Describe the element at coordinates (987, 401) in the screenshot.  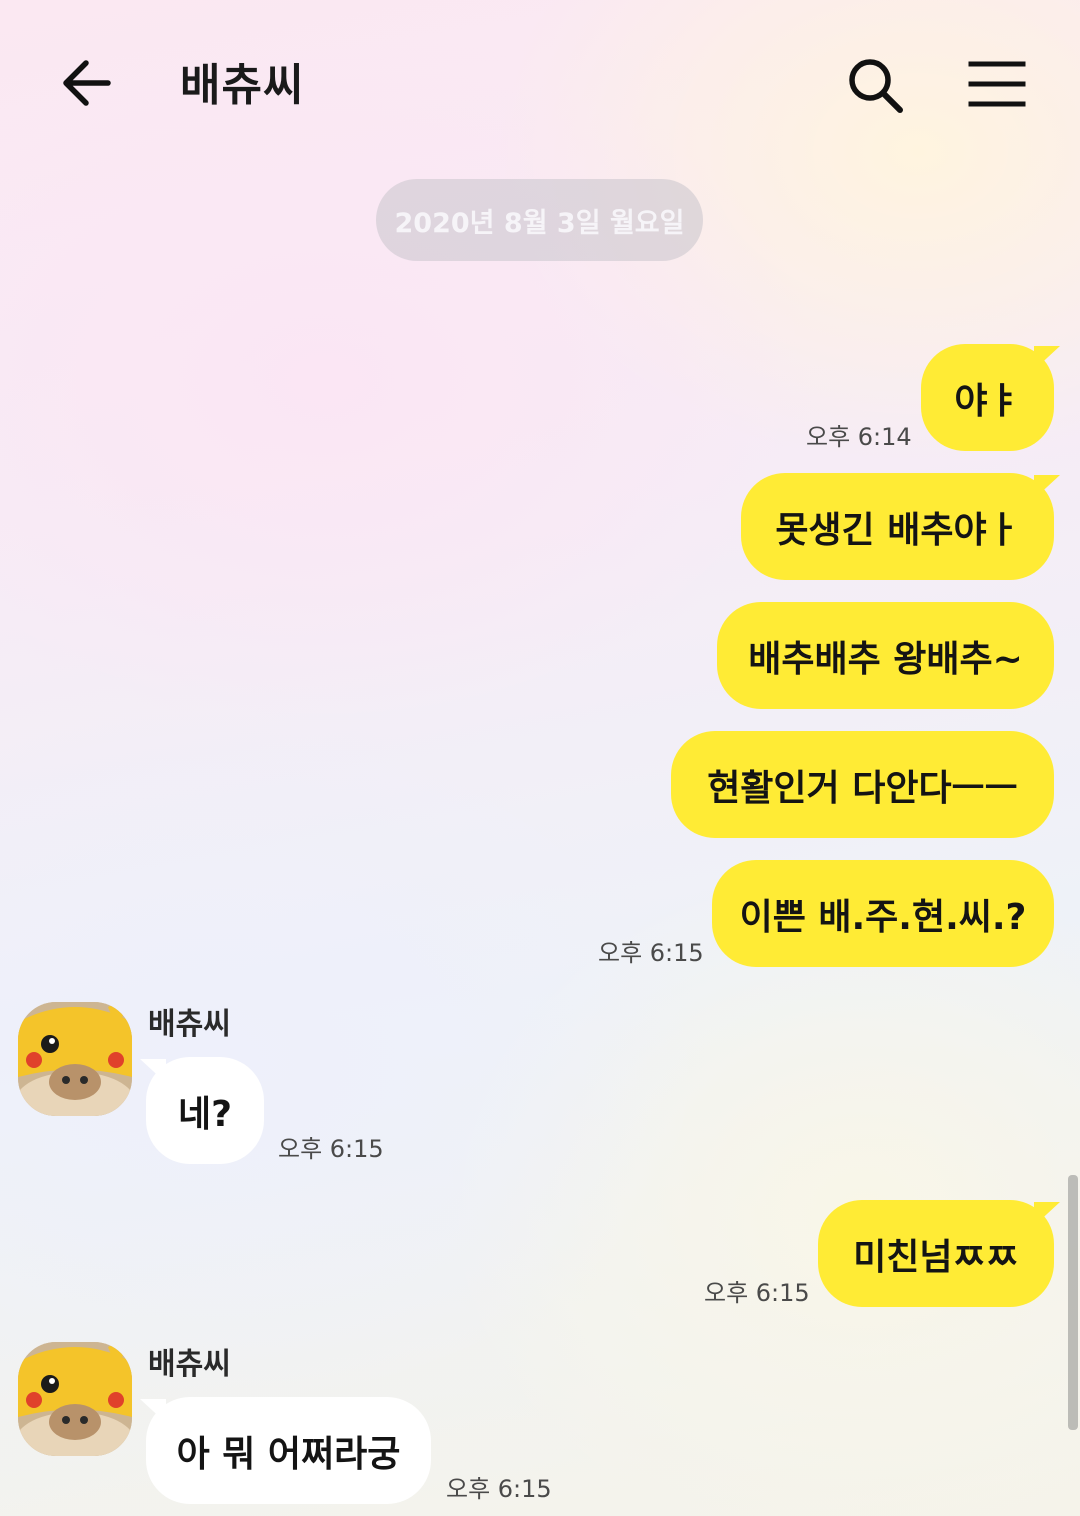
I see `message-text: 야ㅑ` at that location.